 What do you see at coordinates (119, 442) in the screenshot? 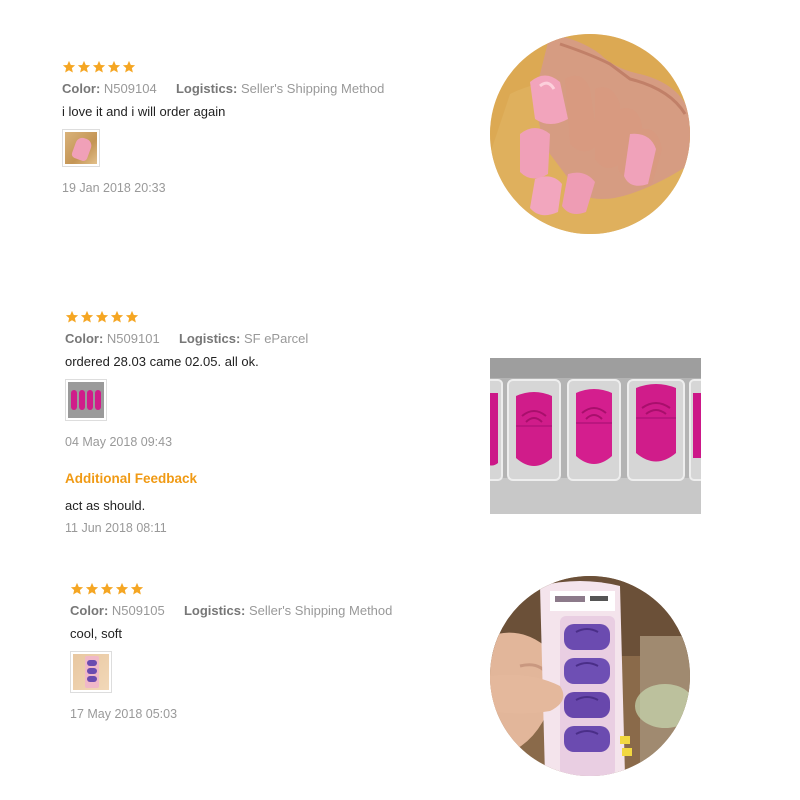
I see `review-date: 04 May 2018 09:43` at bounding box center [119, 442].